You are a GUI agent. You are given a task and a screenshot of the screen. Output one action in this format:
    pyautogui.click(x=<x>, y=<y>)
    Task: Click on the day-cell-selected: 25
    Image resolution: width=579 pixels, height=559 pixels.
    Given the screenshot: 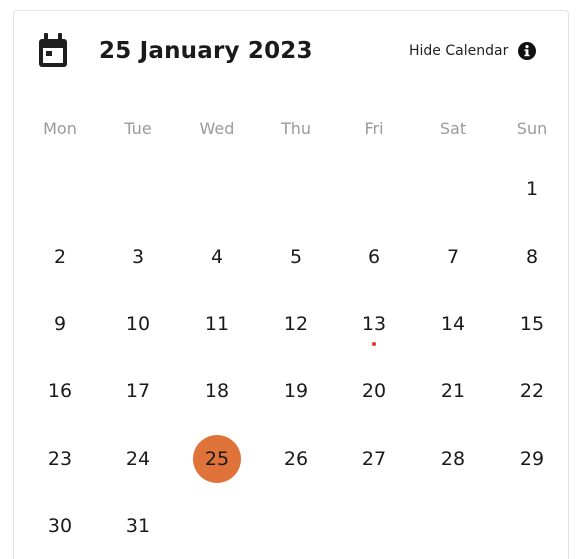 What is the action you would take?
    pyautogui.click(x=217, y=459)
    